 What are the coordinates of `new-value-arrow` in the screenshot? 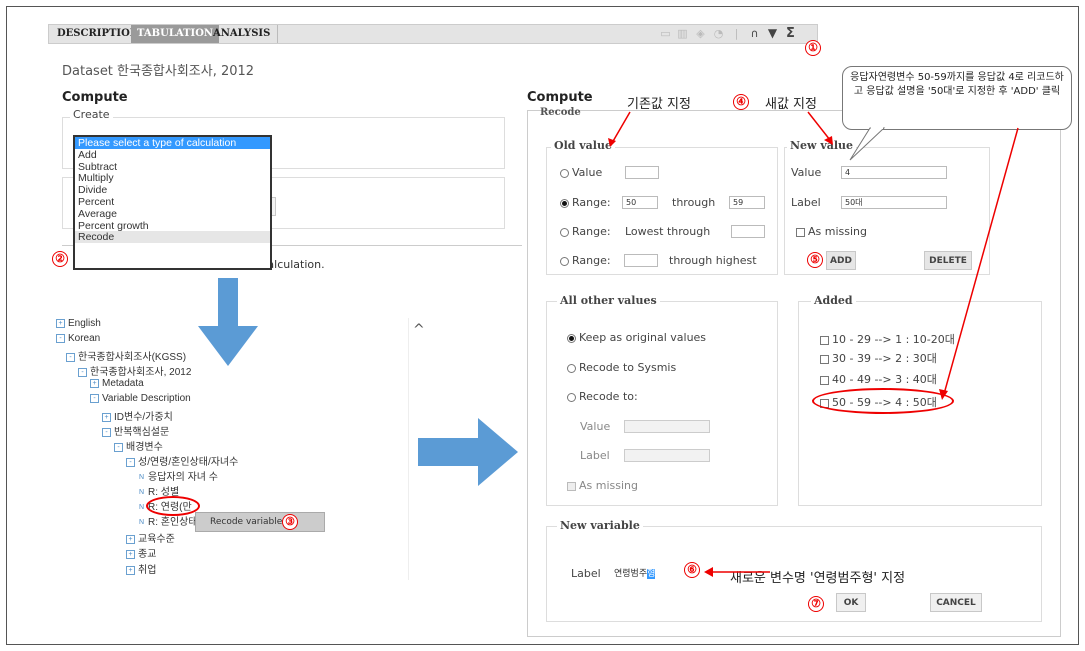 It's located at (819, 126).